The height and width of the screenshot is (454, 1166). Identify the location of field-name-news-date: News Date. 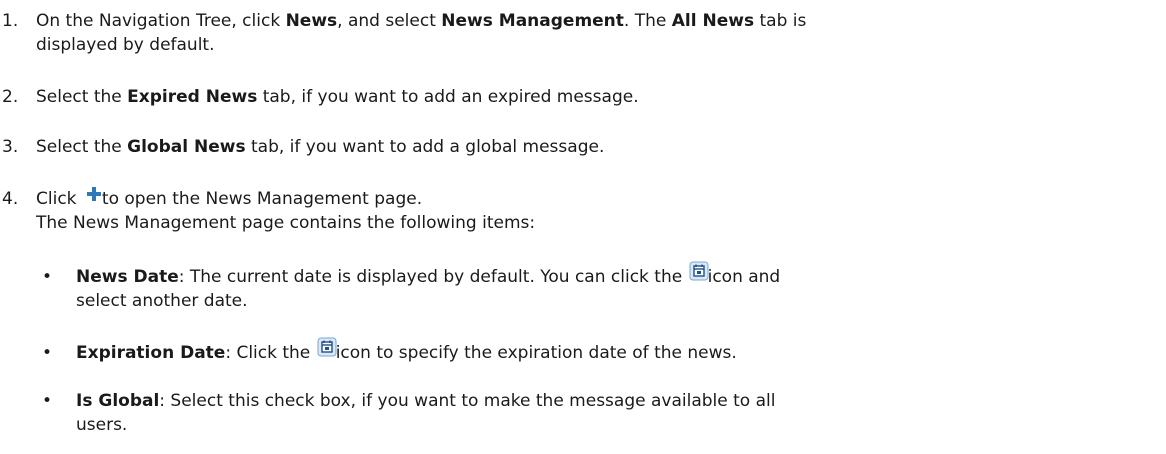
(127, 277).